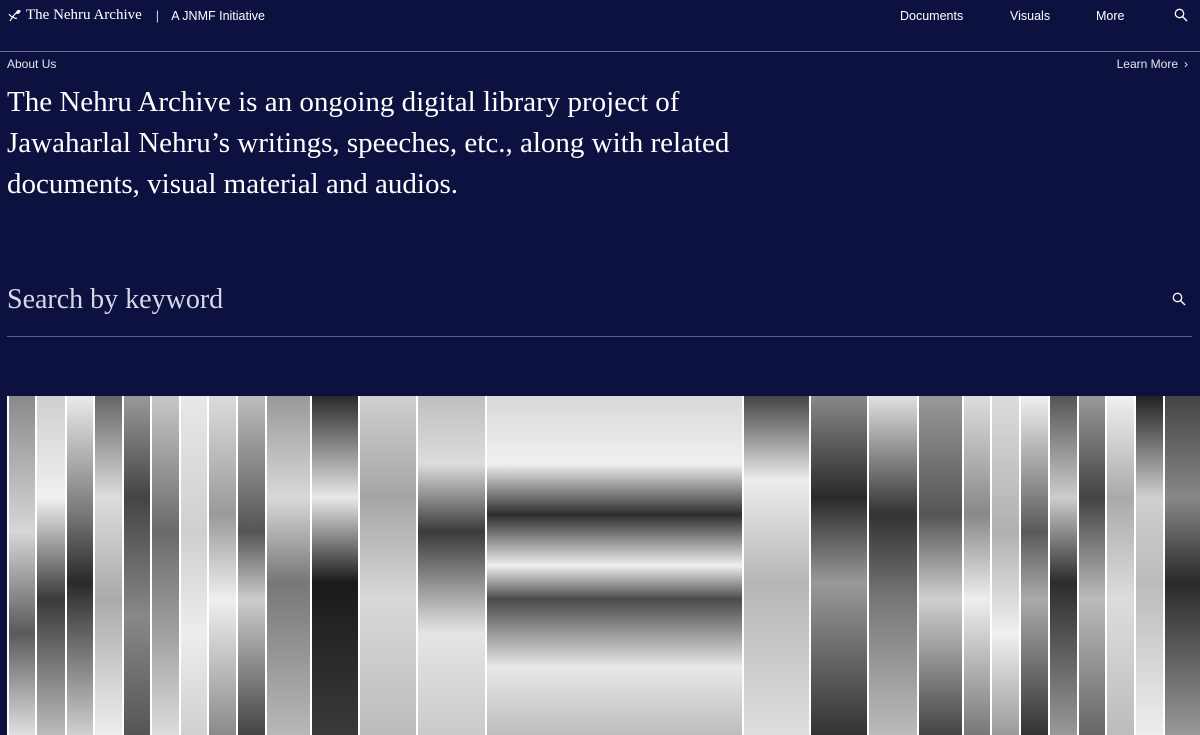 Image resolution: width=1200 pixels, height=735 pixels. What do you see at coordinates (1147, 64) in the screenshot?
I see `learn-more-label: Learn More` at bounding box center [1147, 64].